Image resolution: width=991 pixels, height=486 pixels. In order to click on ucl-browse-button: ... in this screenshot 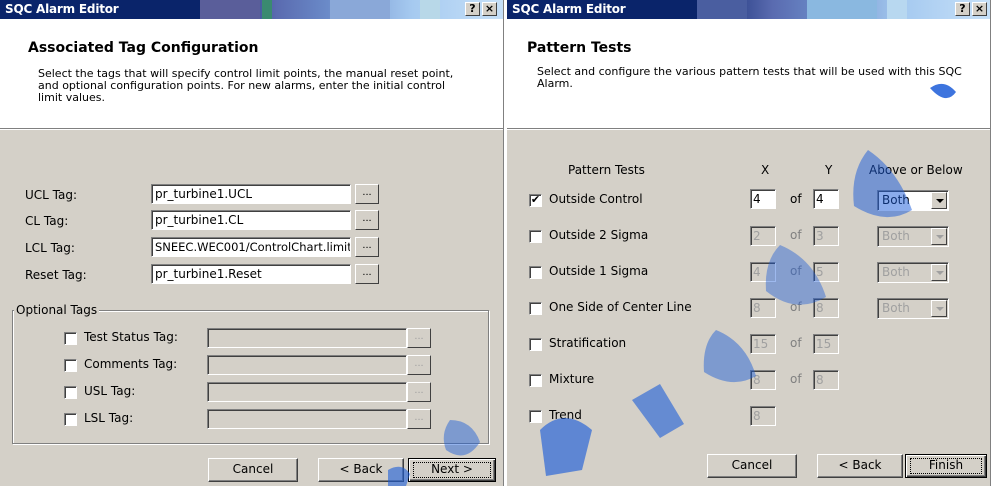, I will do `click(367, 194)`.